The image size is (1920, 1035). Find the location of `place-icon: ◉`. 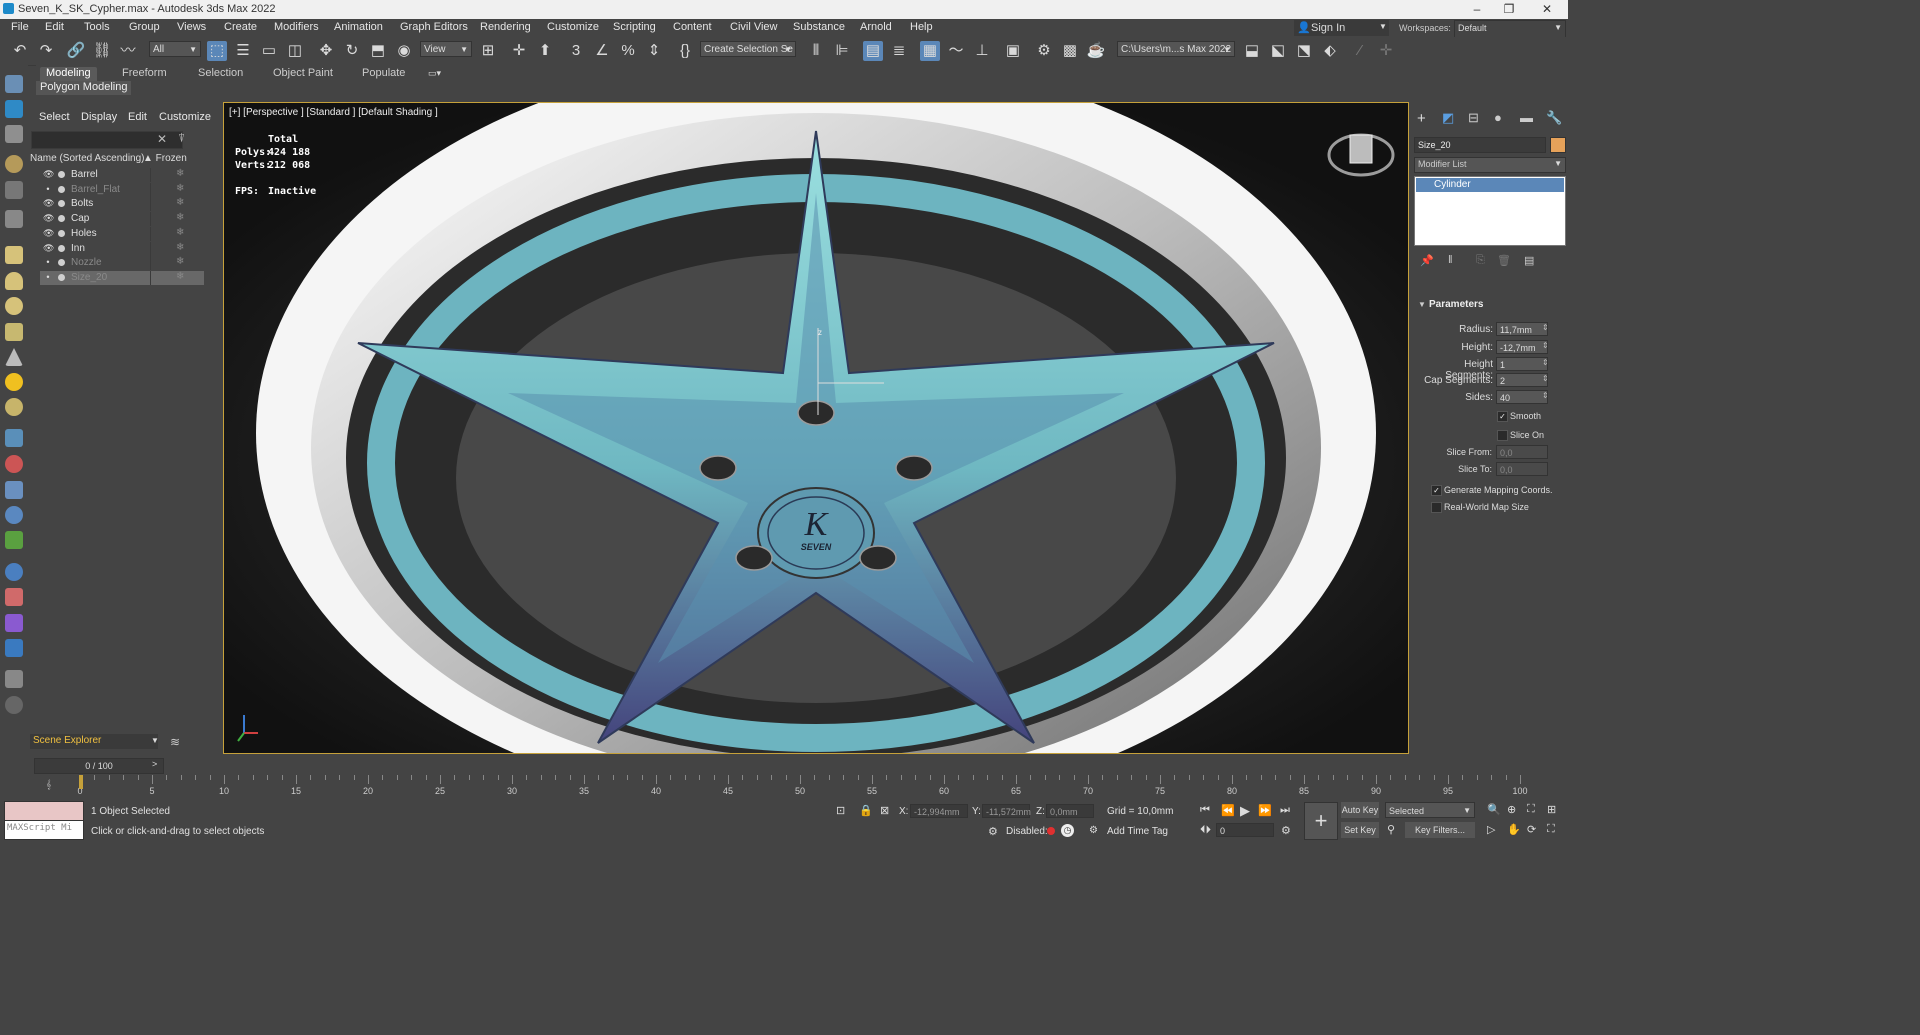

place-icon: ◉ is located at coordinates (404, 51).